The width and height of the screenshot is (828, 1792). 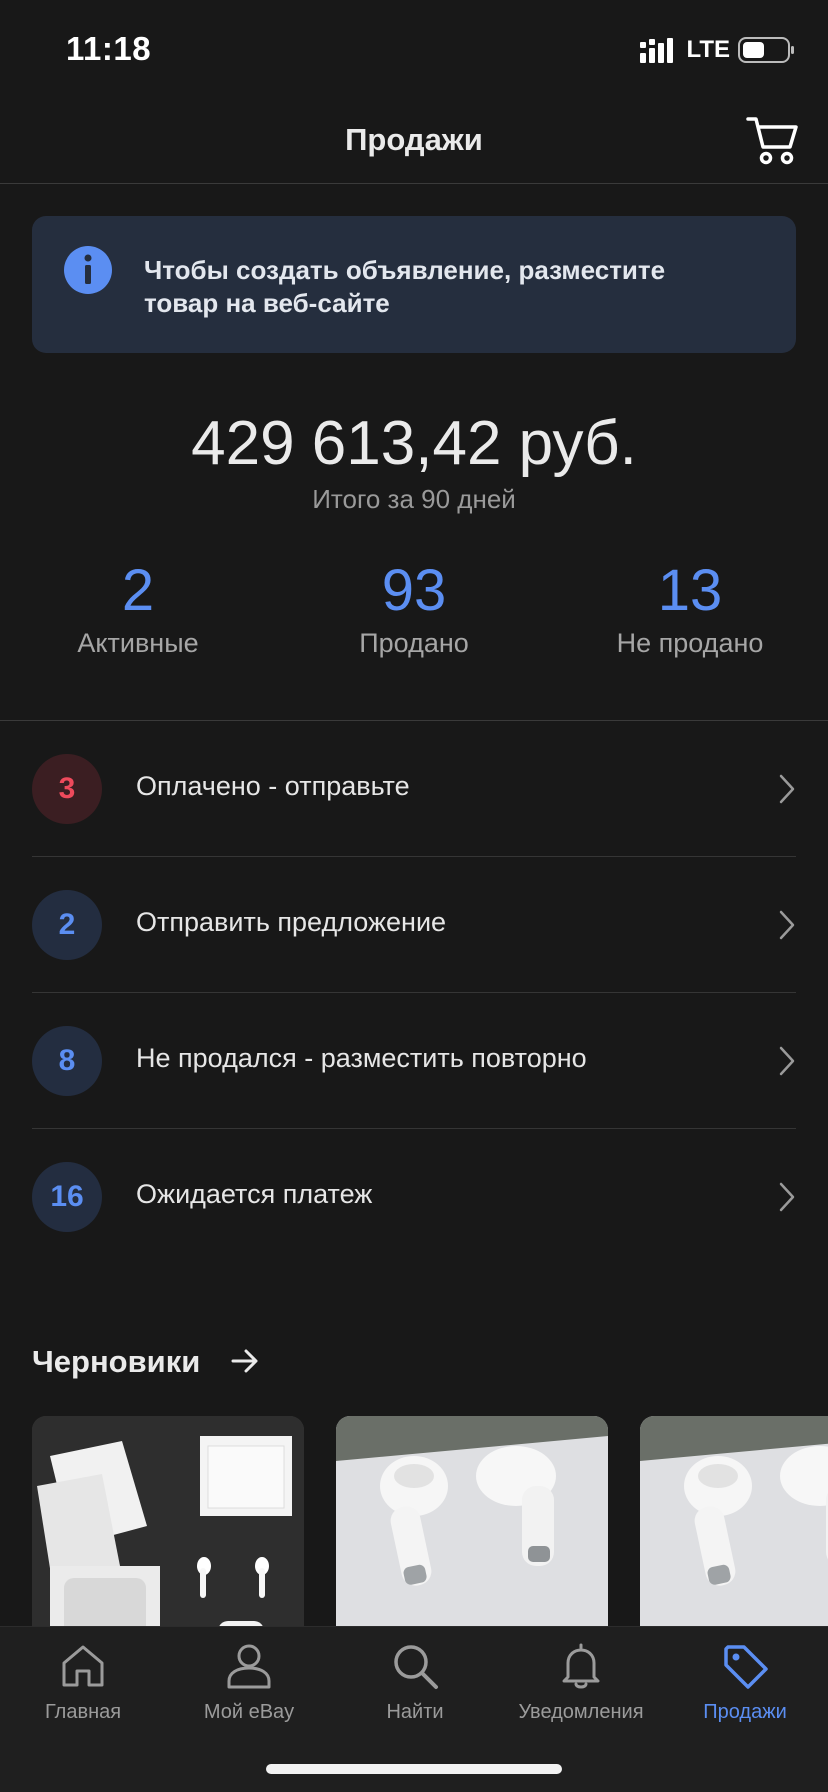 What do you see at coordinates (708, 49) in the screenshot?
I see `network-type: LTE` at bounding box center [708, 49].